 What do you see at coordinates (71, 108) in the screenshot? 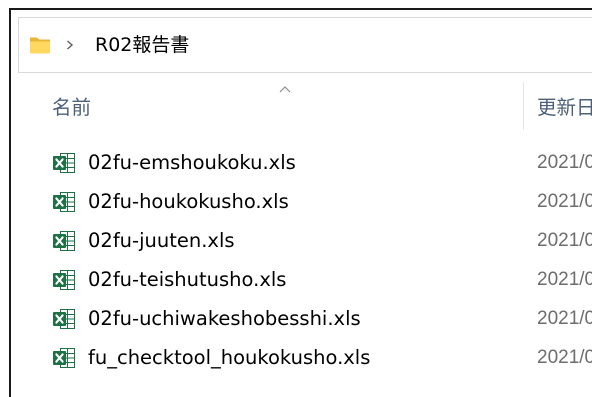
I see `column-header-name: 名前` at bounding box center [71, 108].